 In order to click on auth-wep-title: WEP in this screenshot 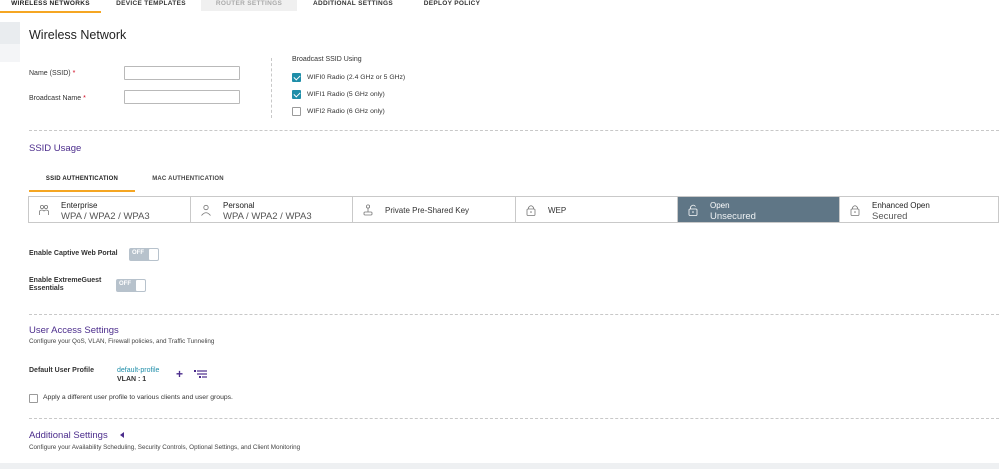, I will do `click(557, 210)`.